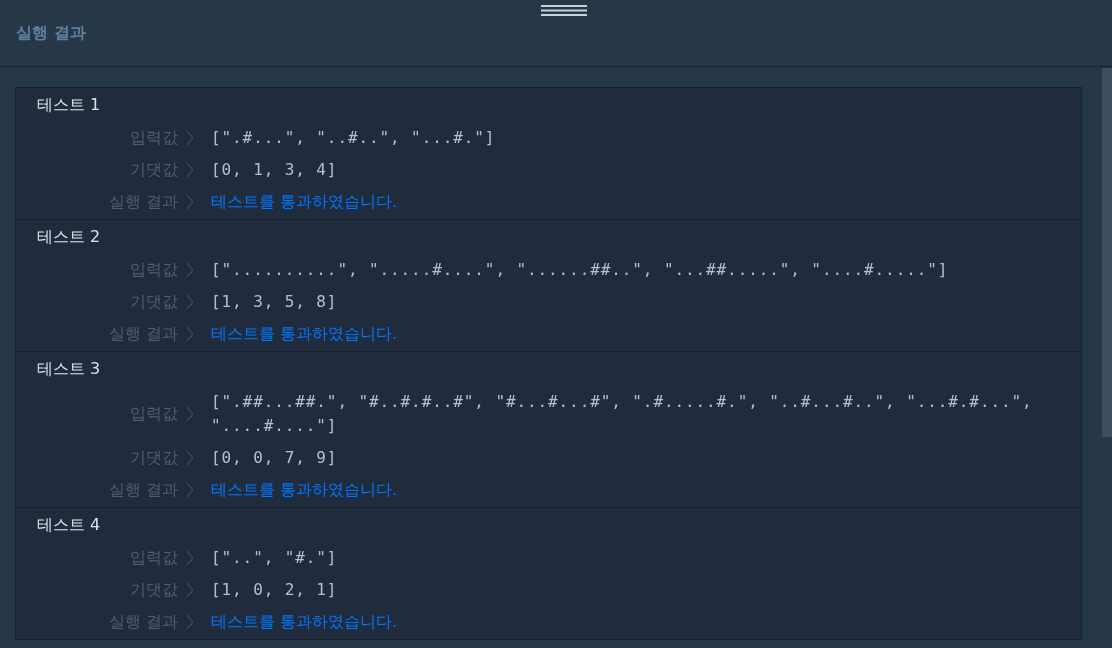 Image resolution: width=1112 pixels, height=648 pixels. What do you see at coordinates (353, 138) in the screenshot?
I see `row-value: [".#...", "..#..", "...#."]` at bounding box center [353, 138].